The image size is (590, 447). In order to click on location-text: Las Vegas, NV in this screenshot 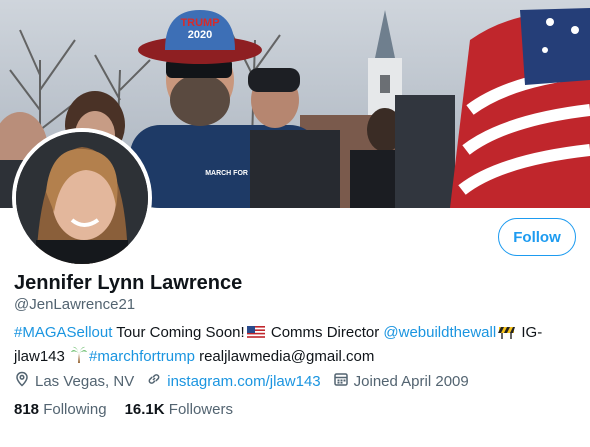, I will do `click(85, 381)`.